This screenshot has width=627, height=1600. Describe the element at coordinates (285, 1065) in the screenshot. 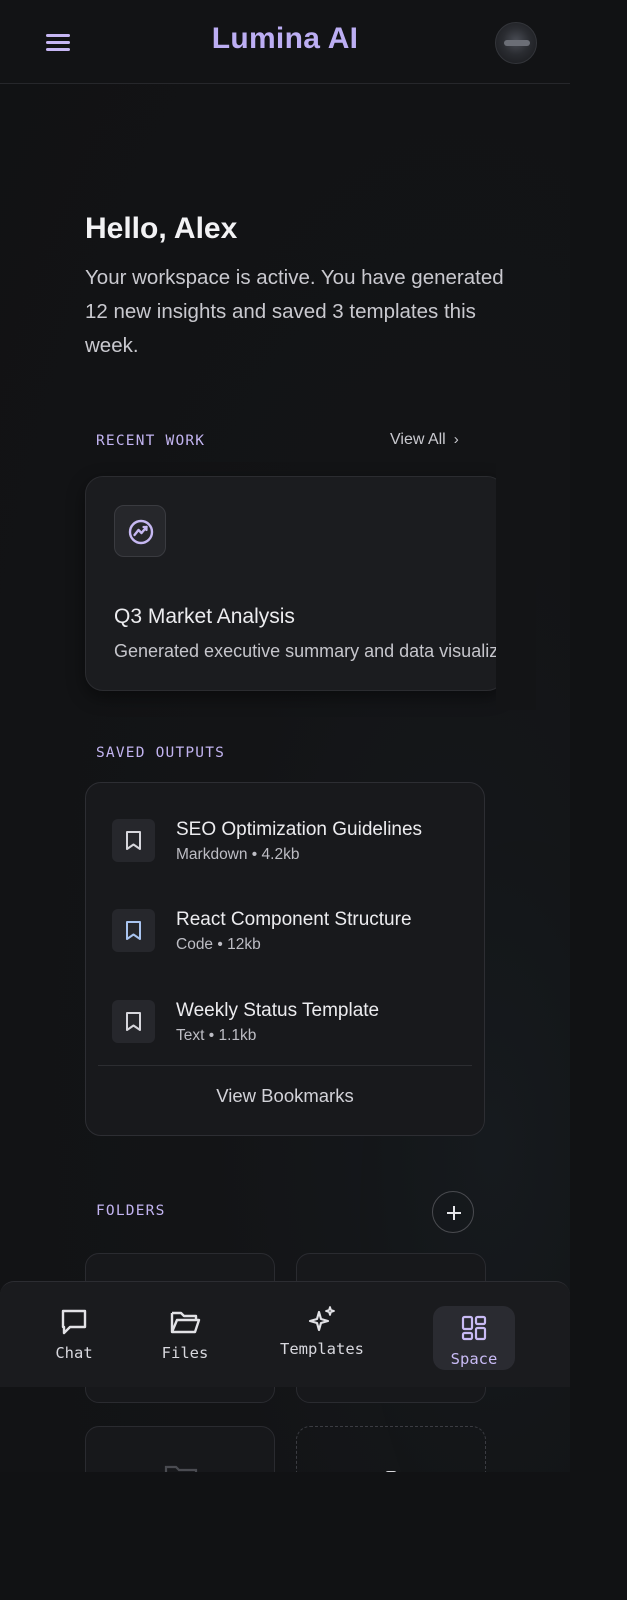

I see `divider` at that location.